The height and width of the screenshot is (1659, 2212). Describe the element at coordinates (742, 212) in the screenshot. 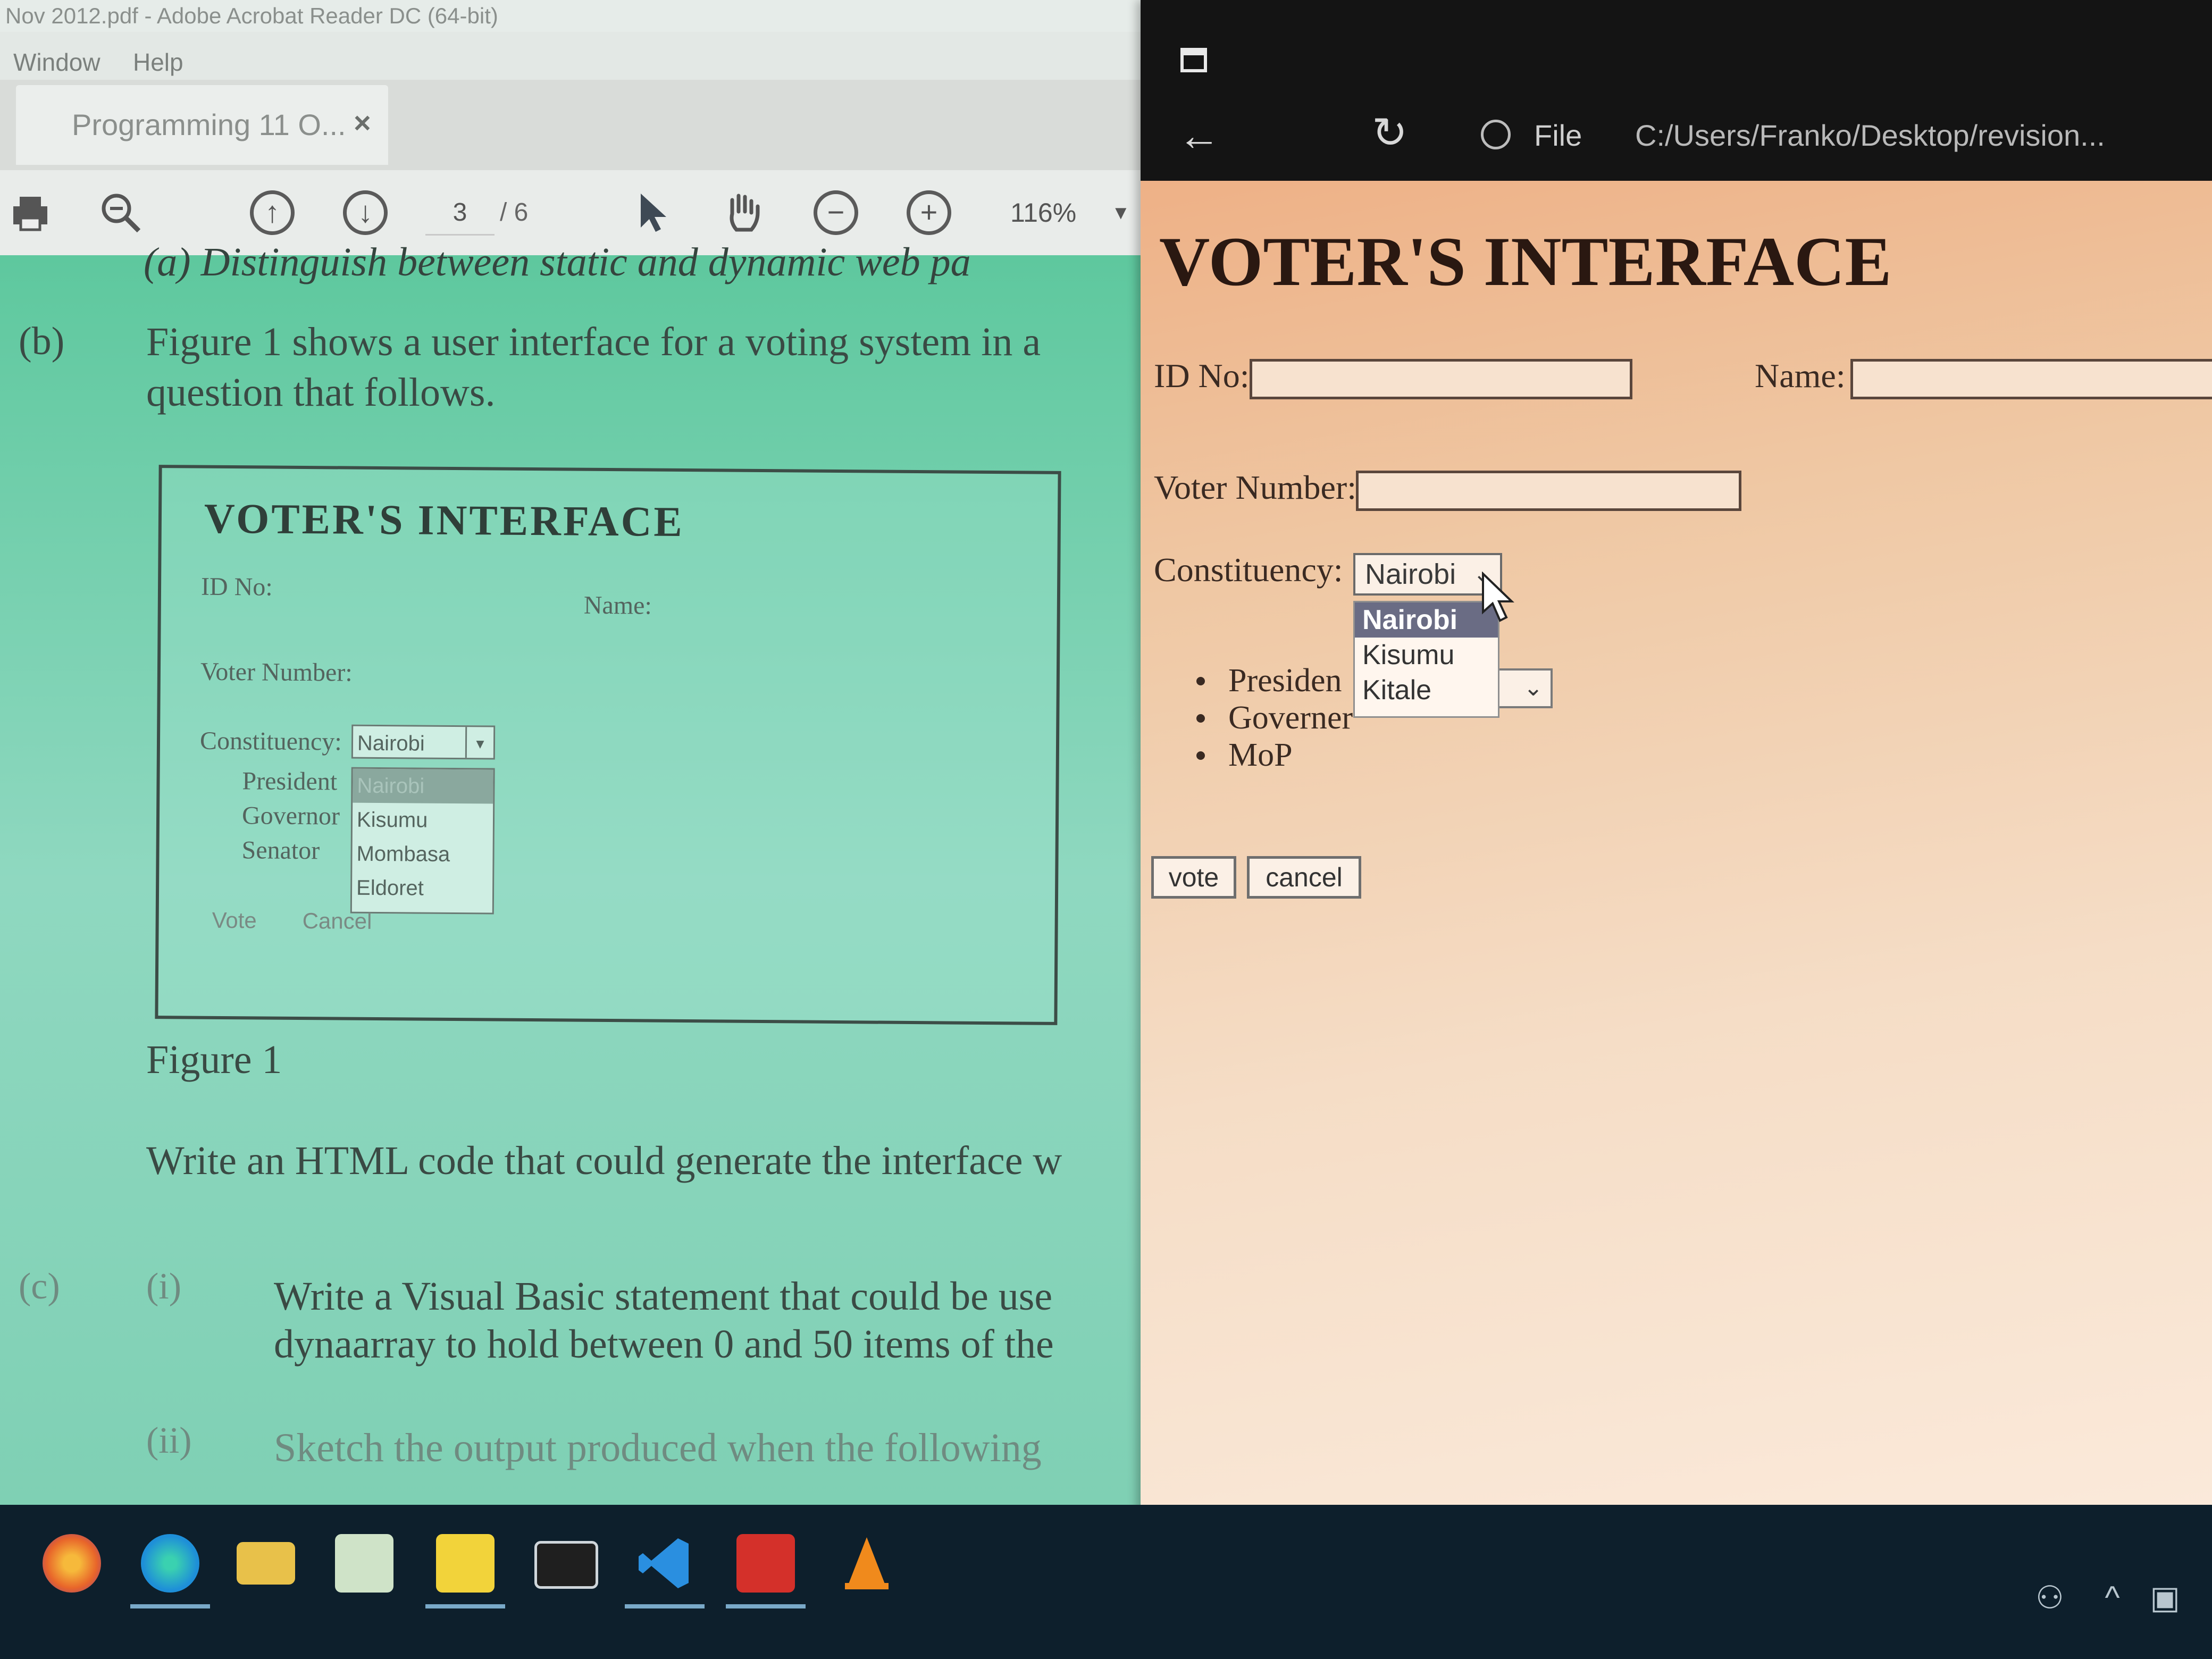

I see `hand-tool-icon` at that location.